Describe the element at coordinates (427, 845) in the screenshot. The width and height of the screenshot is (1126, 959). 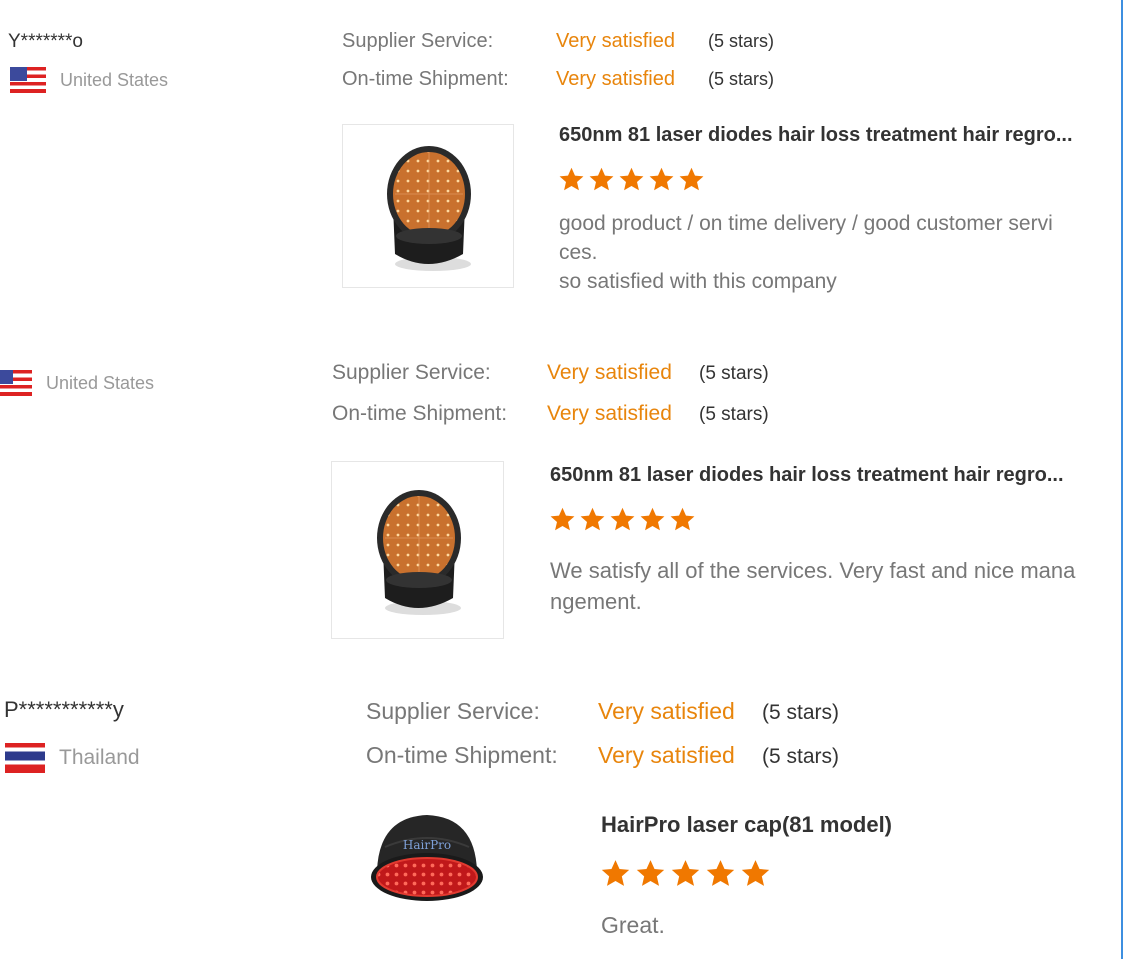
I see `cap-logo-text: HairPro` at that location.